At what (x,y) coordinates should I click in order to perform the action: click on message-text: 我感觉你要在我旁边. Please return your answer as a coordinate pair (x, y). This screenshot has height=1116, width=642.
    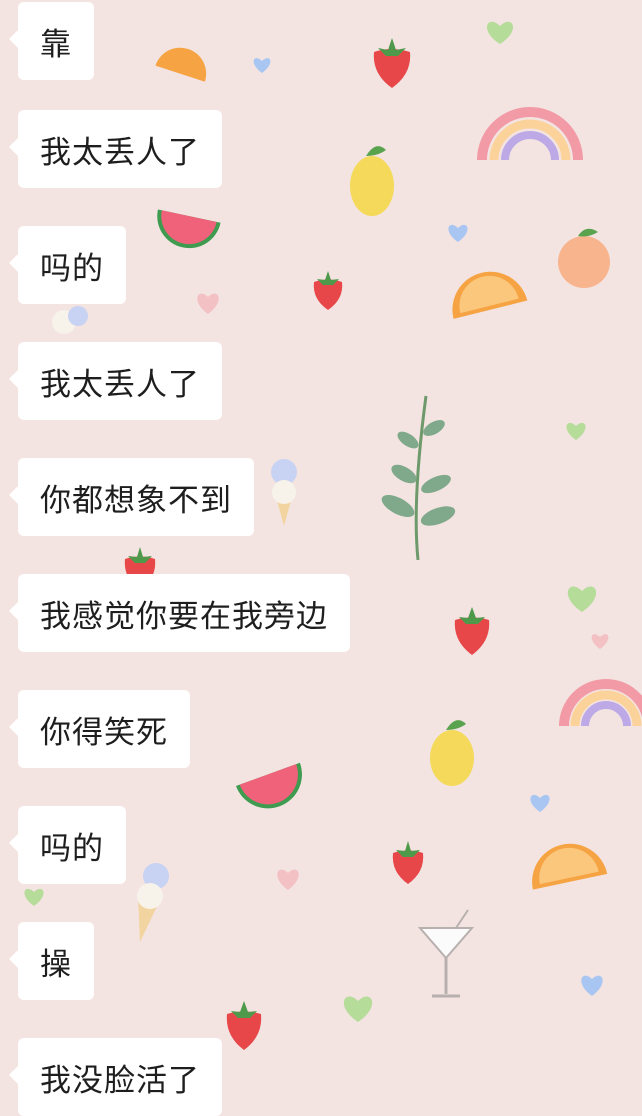
    Looking at the image, I should click on (184, 616).